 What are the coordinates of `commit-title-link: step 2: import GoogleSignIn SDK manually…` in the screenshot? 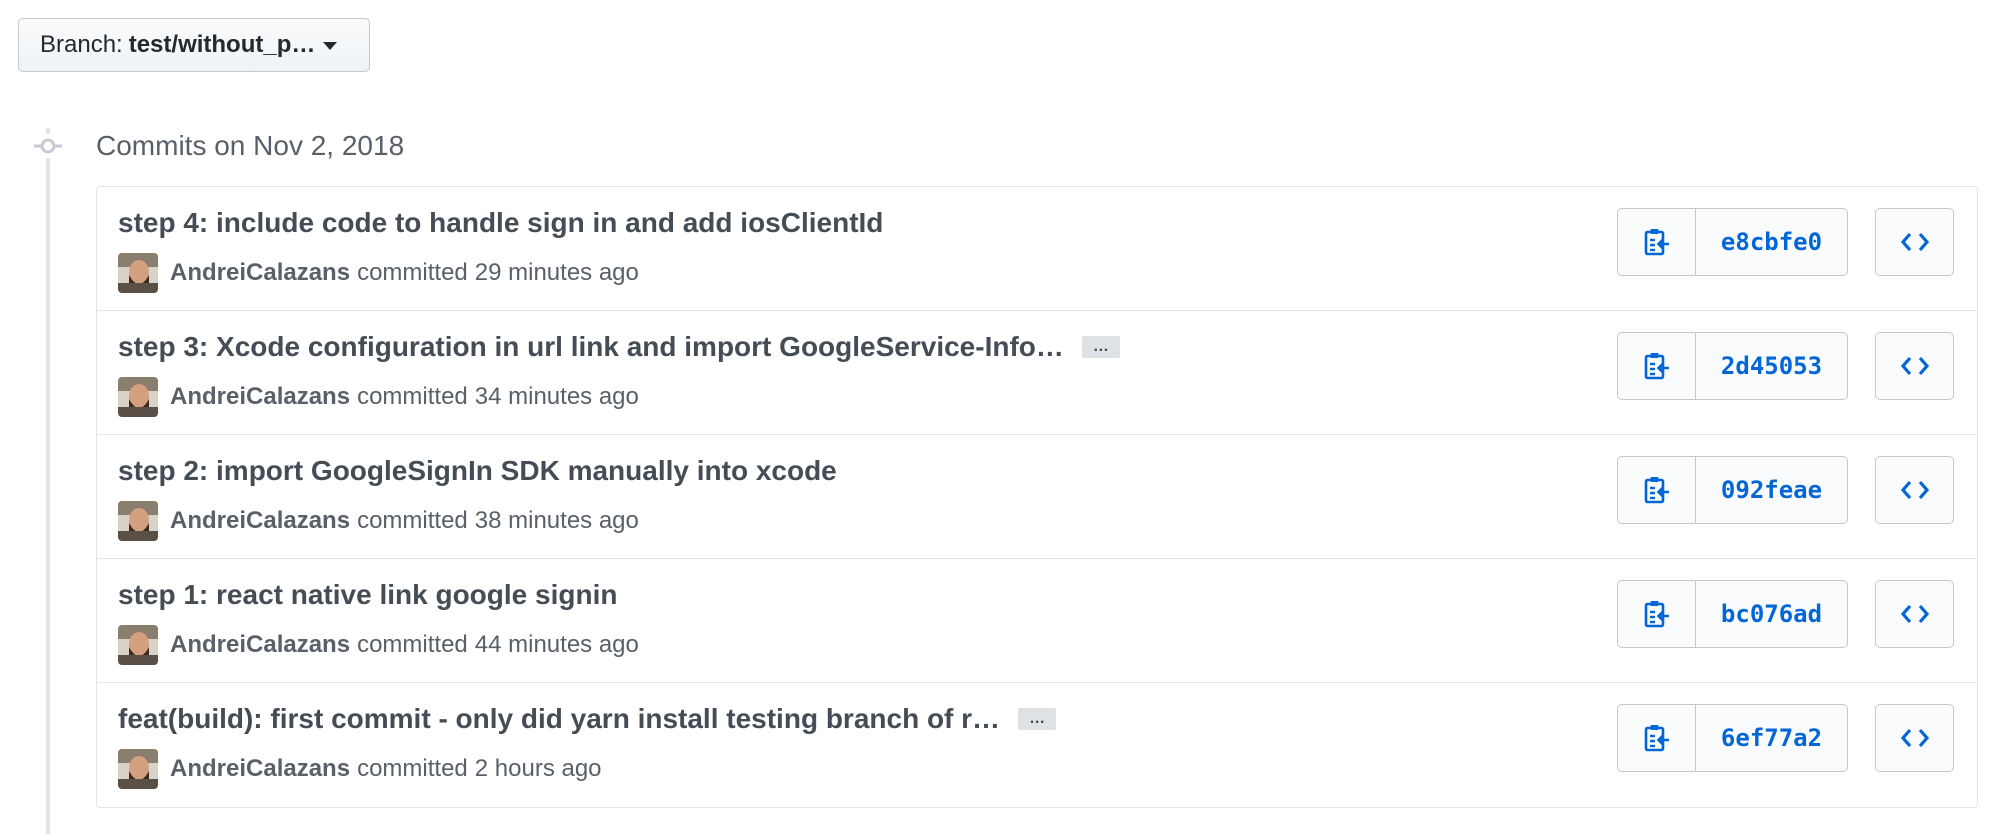 It's located at (477, 471).